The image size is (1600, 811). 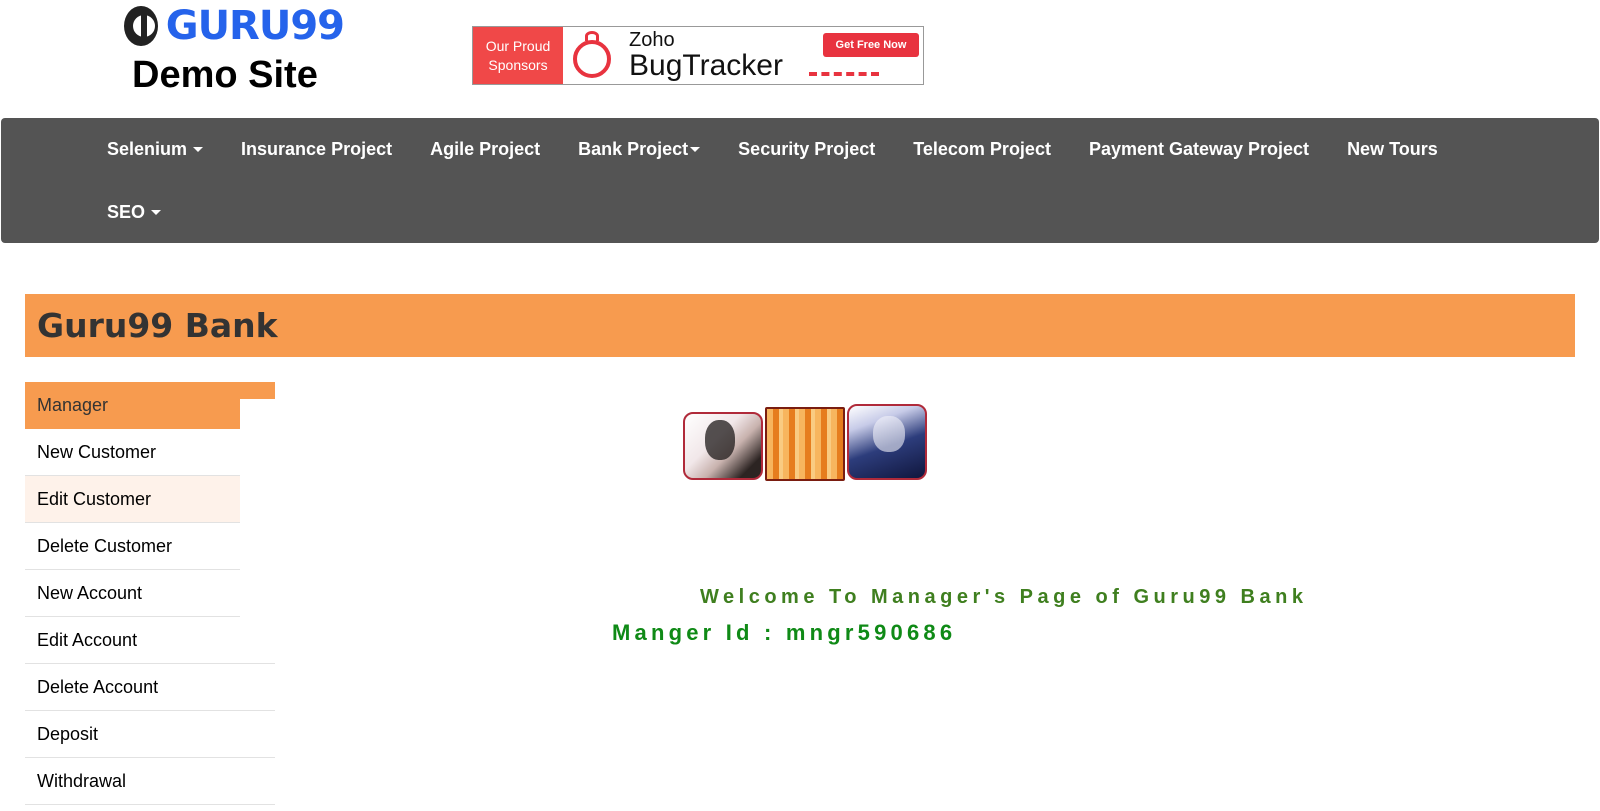 I want to click on nav-item-insurance-project: Insurance Project, so click(x=316, y=149).